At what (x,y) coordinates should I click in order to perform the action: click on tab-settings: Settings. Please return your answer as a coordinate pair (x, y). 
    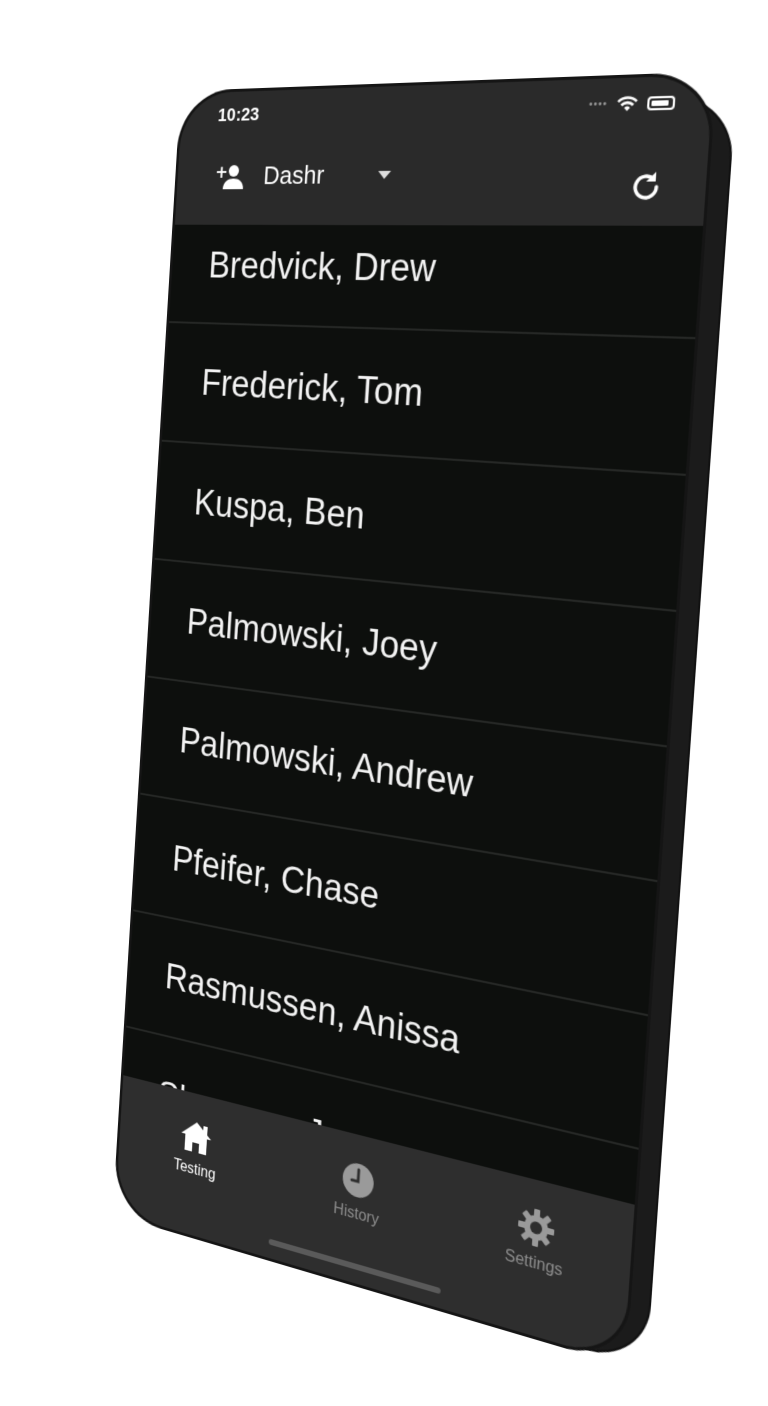
    Looking at the image, I should click on (537, 1241).